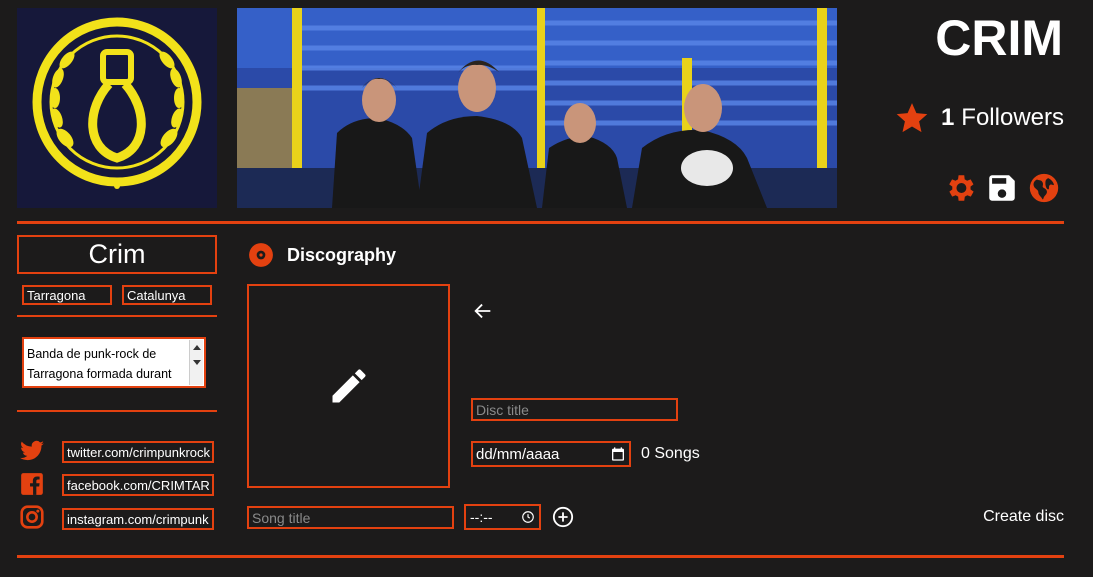 This screenshot has height=577, width=1093. What do you see at coordinates (540, 222) in the screenshot?
I see `divider-top` at bounding box center [540, 222].